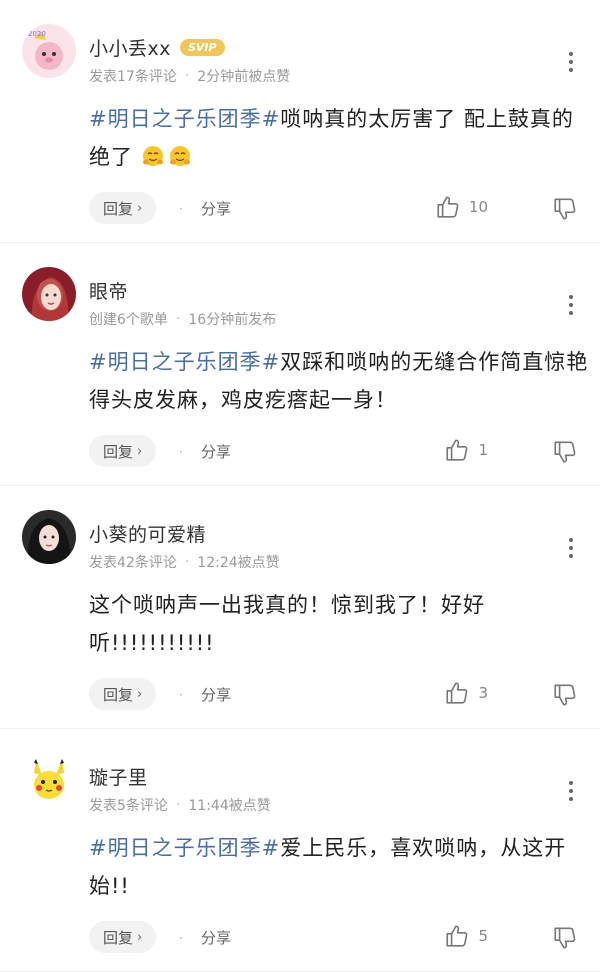 The width and height of the screenshot is (600, 972). I want to click on username: 小小丢xx, so click(130, 47).